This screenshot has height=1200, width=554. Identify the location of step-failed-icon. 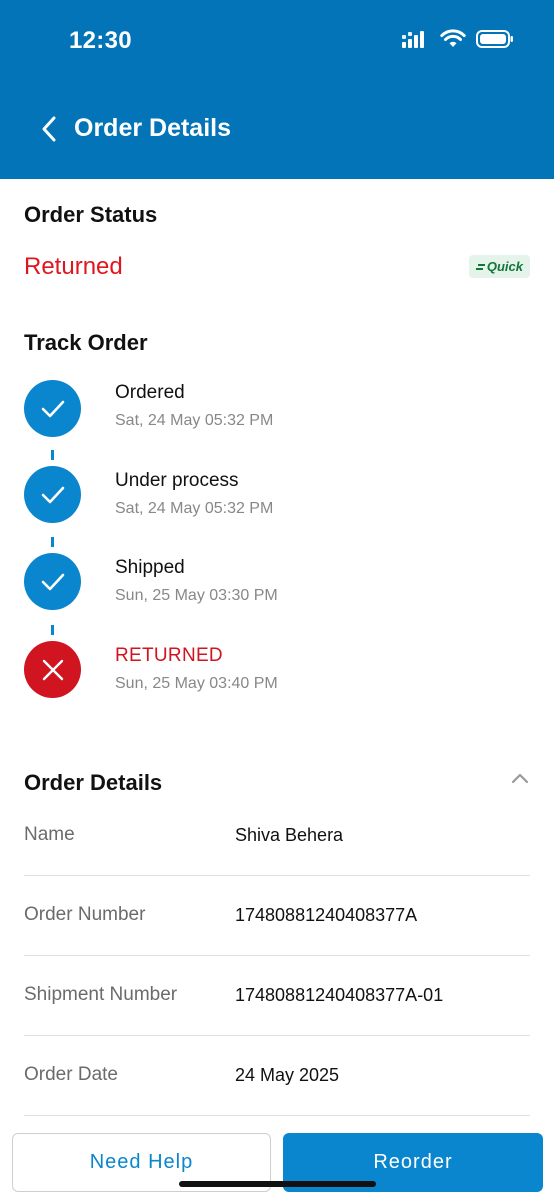
(52, 669).